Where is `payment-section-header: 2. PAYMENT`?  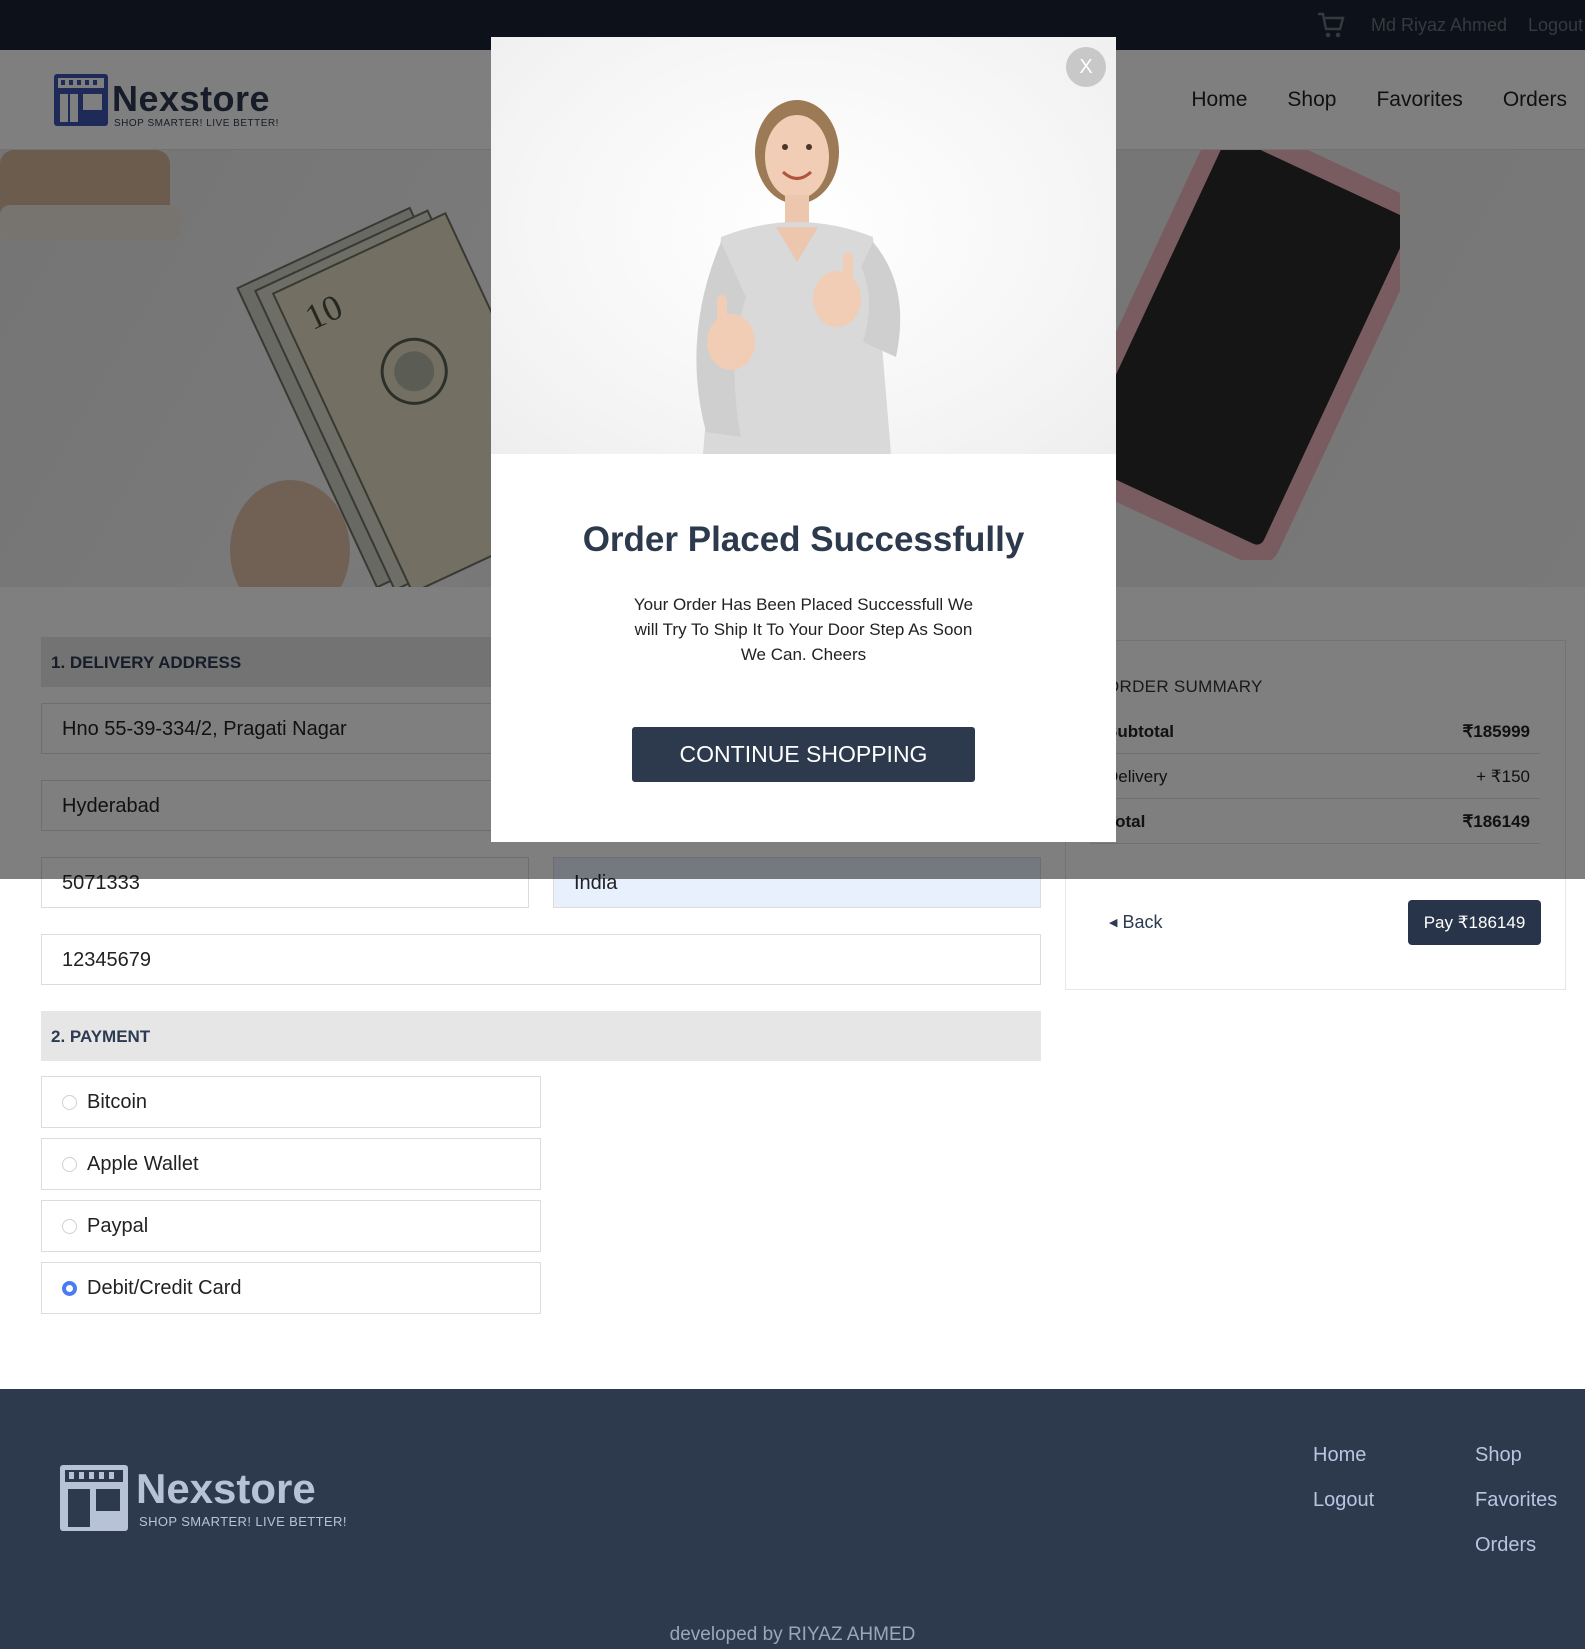
payment-section-header: 2. PAYMENT is located at coordinates (541, 1036).